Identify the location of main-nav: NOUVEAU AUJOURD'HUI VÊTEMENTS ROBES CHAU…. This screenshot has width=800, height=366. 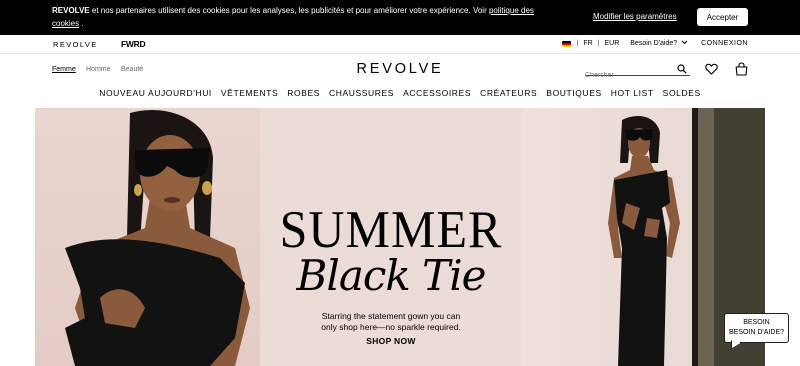
(400, 97).